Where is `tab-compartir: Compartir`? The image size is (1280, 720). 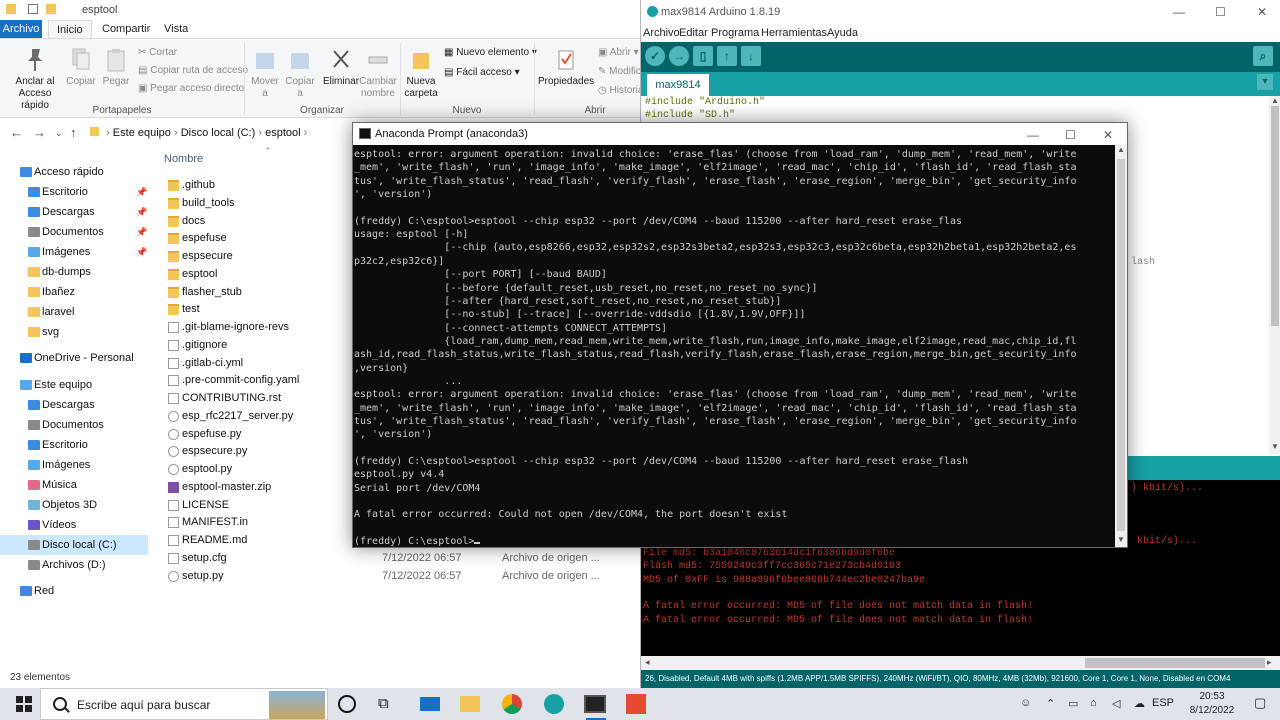 tab-compartir: Compartir is located at coordinates (126, 29).